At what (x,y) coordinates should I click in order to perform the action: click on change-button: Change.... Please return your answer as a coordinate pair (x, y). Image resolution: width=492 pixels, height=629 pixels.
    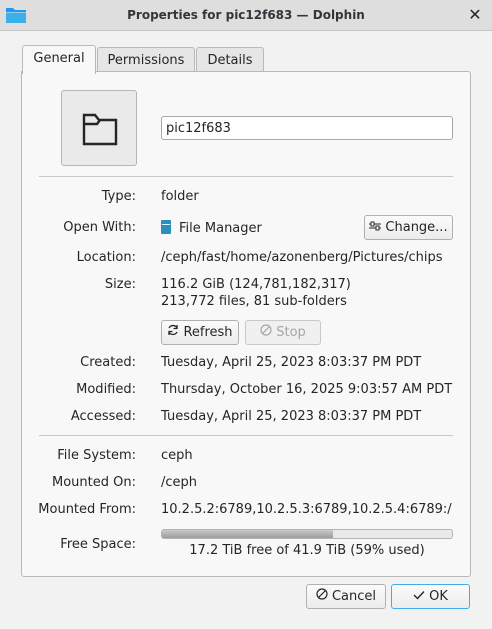
    Looking at the image, I should click on (408, 227).